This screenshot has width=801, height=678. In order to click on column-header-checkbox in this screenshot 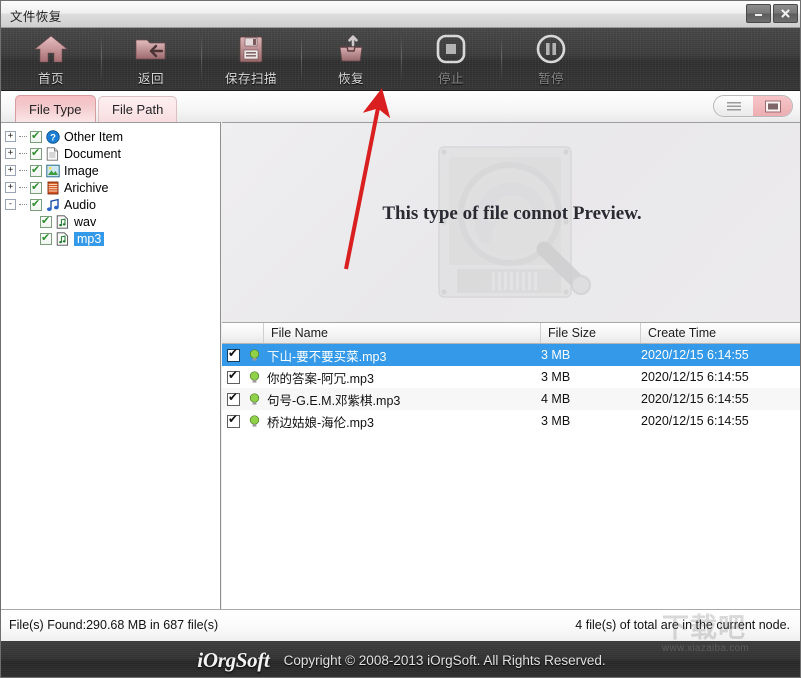, I will do `click(243, 333)`.